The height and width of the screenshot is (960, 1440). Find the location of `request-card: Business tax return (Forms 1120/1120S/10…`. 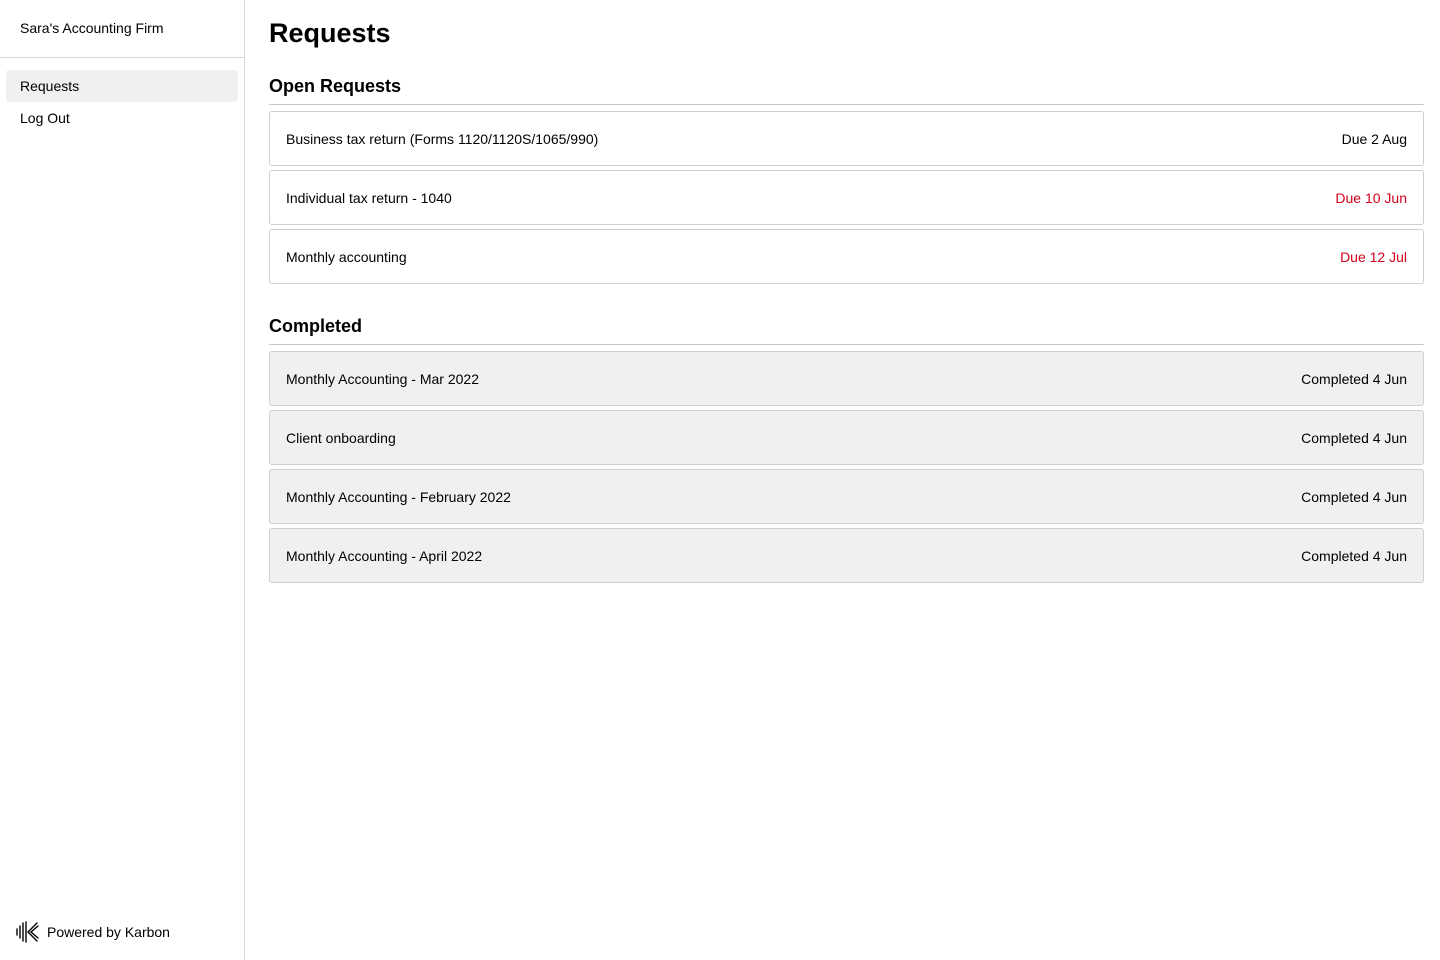

request-card: Business tax return (Forms 1120/1120S/10… is located at coordinates (846, 138).